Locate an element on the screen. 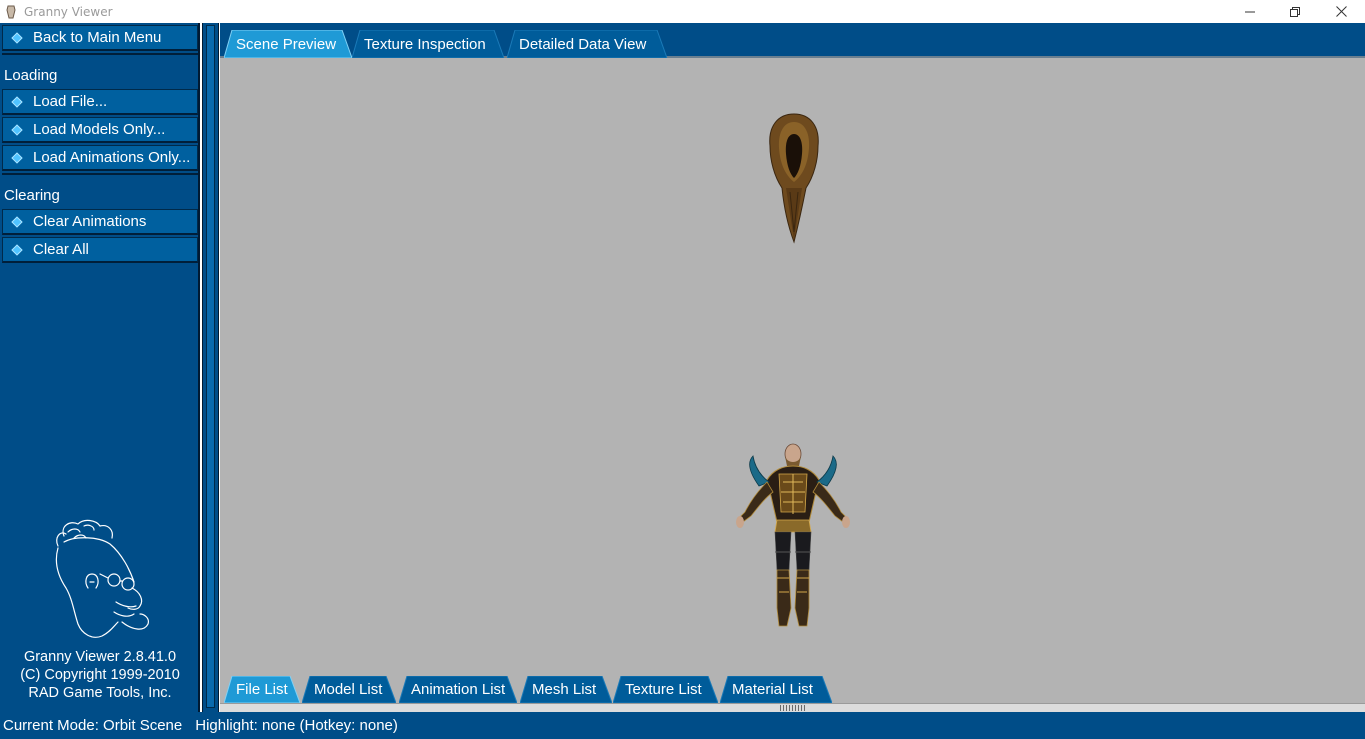 Image resolution: width=1365 pixels, height=739 pixels. panel-splitter is located at coordinates (210, 367).